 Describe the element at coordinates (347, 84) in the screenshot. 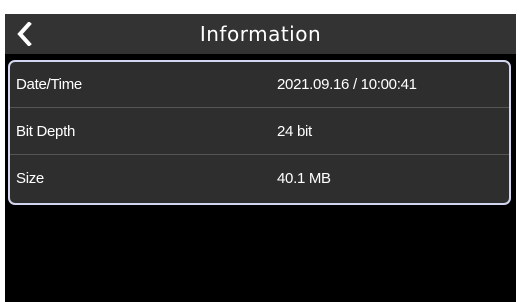

I see `date-time-value: 2021.09.16 / 10:00:41` at that location.